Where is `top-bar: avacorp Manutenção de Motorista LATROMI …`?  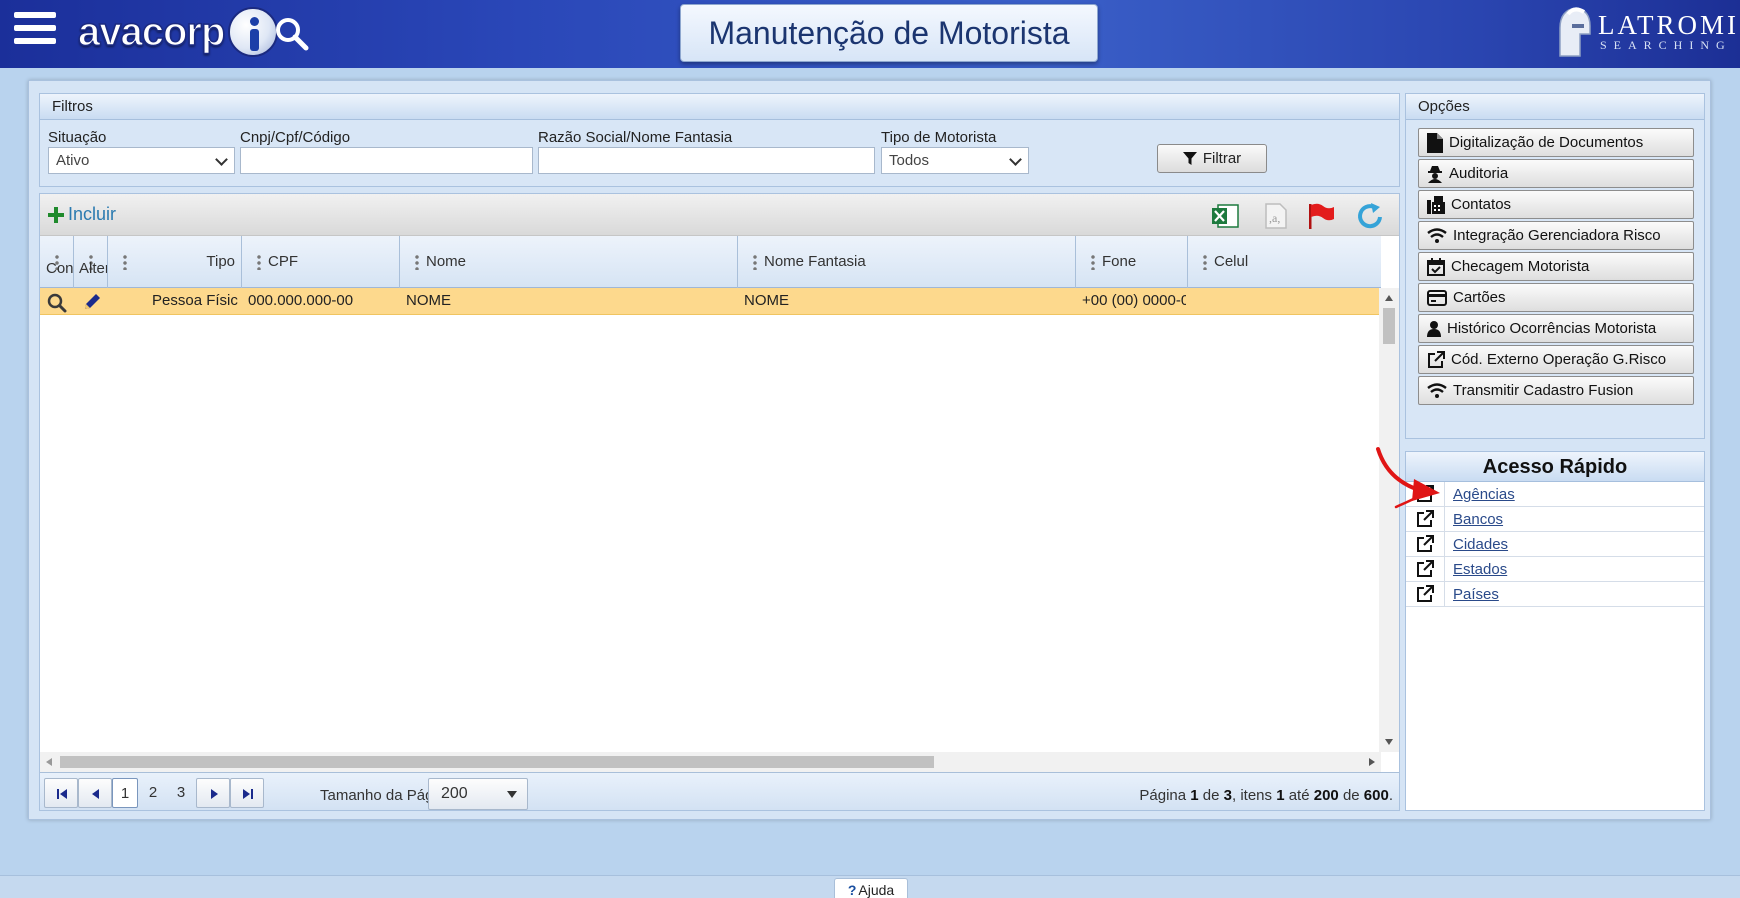 top-bar: avacorp Manutenção de Motorista LATROMI … is located at coordinates (870, 34).